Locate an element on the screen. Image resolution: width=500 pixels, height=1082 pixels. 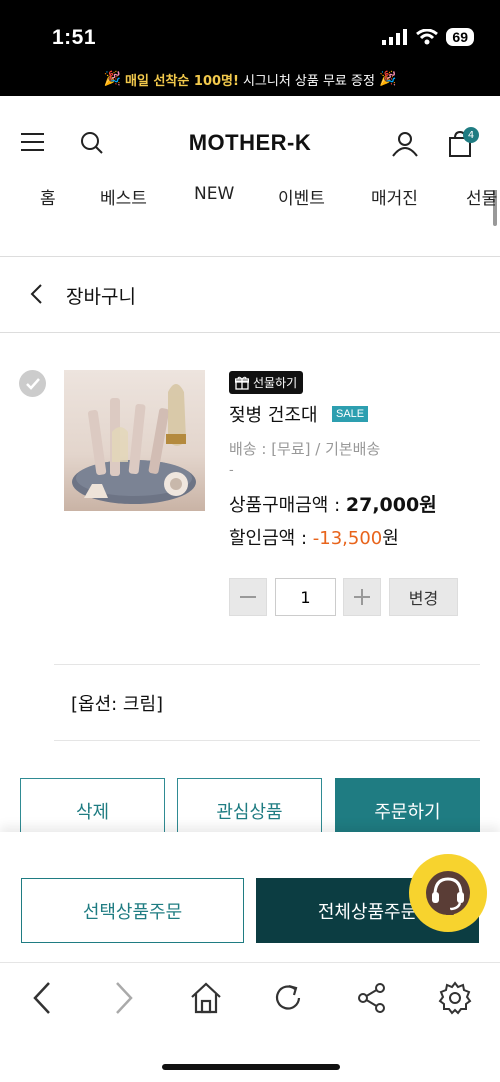
chat-support-button is located at coordinates (448, 893).